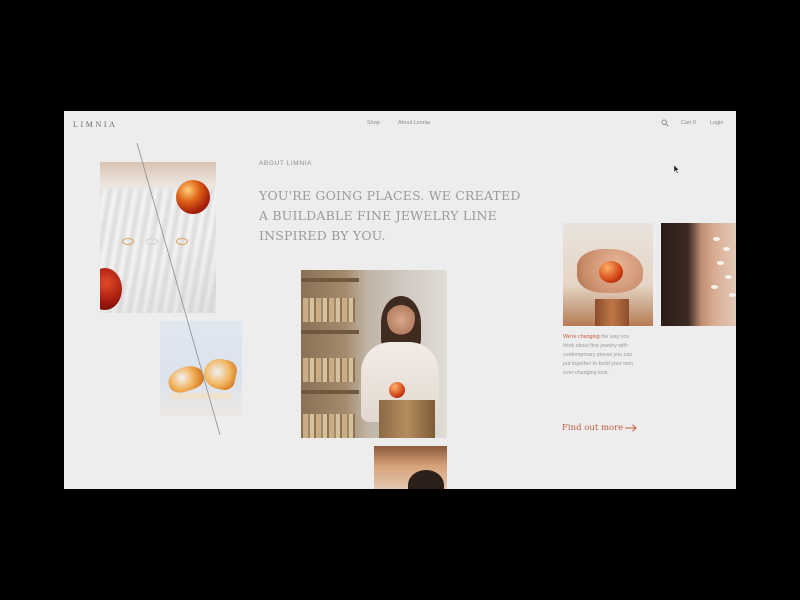 The image size is (800, 600). Describe the element at coordinates (201, 396) in the screenshot. I see `glass-pedestal` at that location.